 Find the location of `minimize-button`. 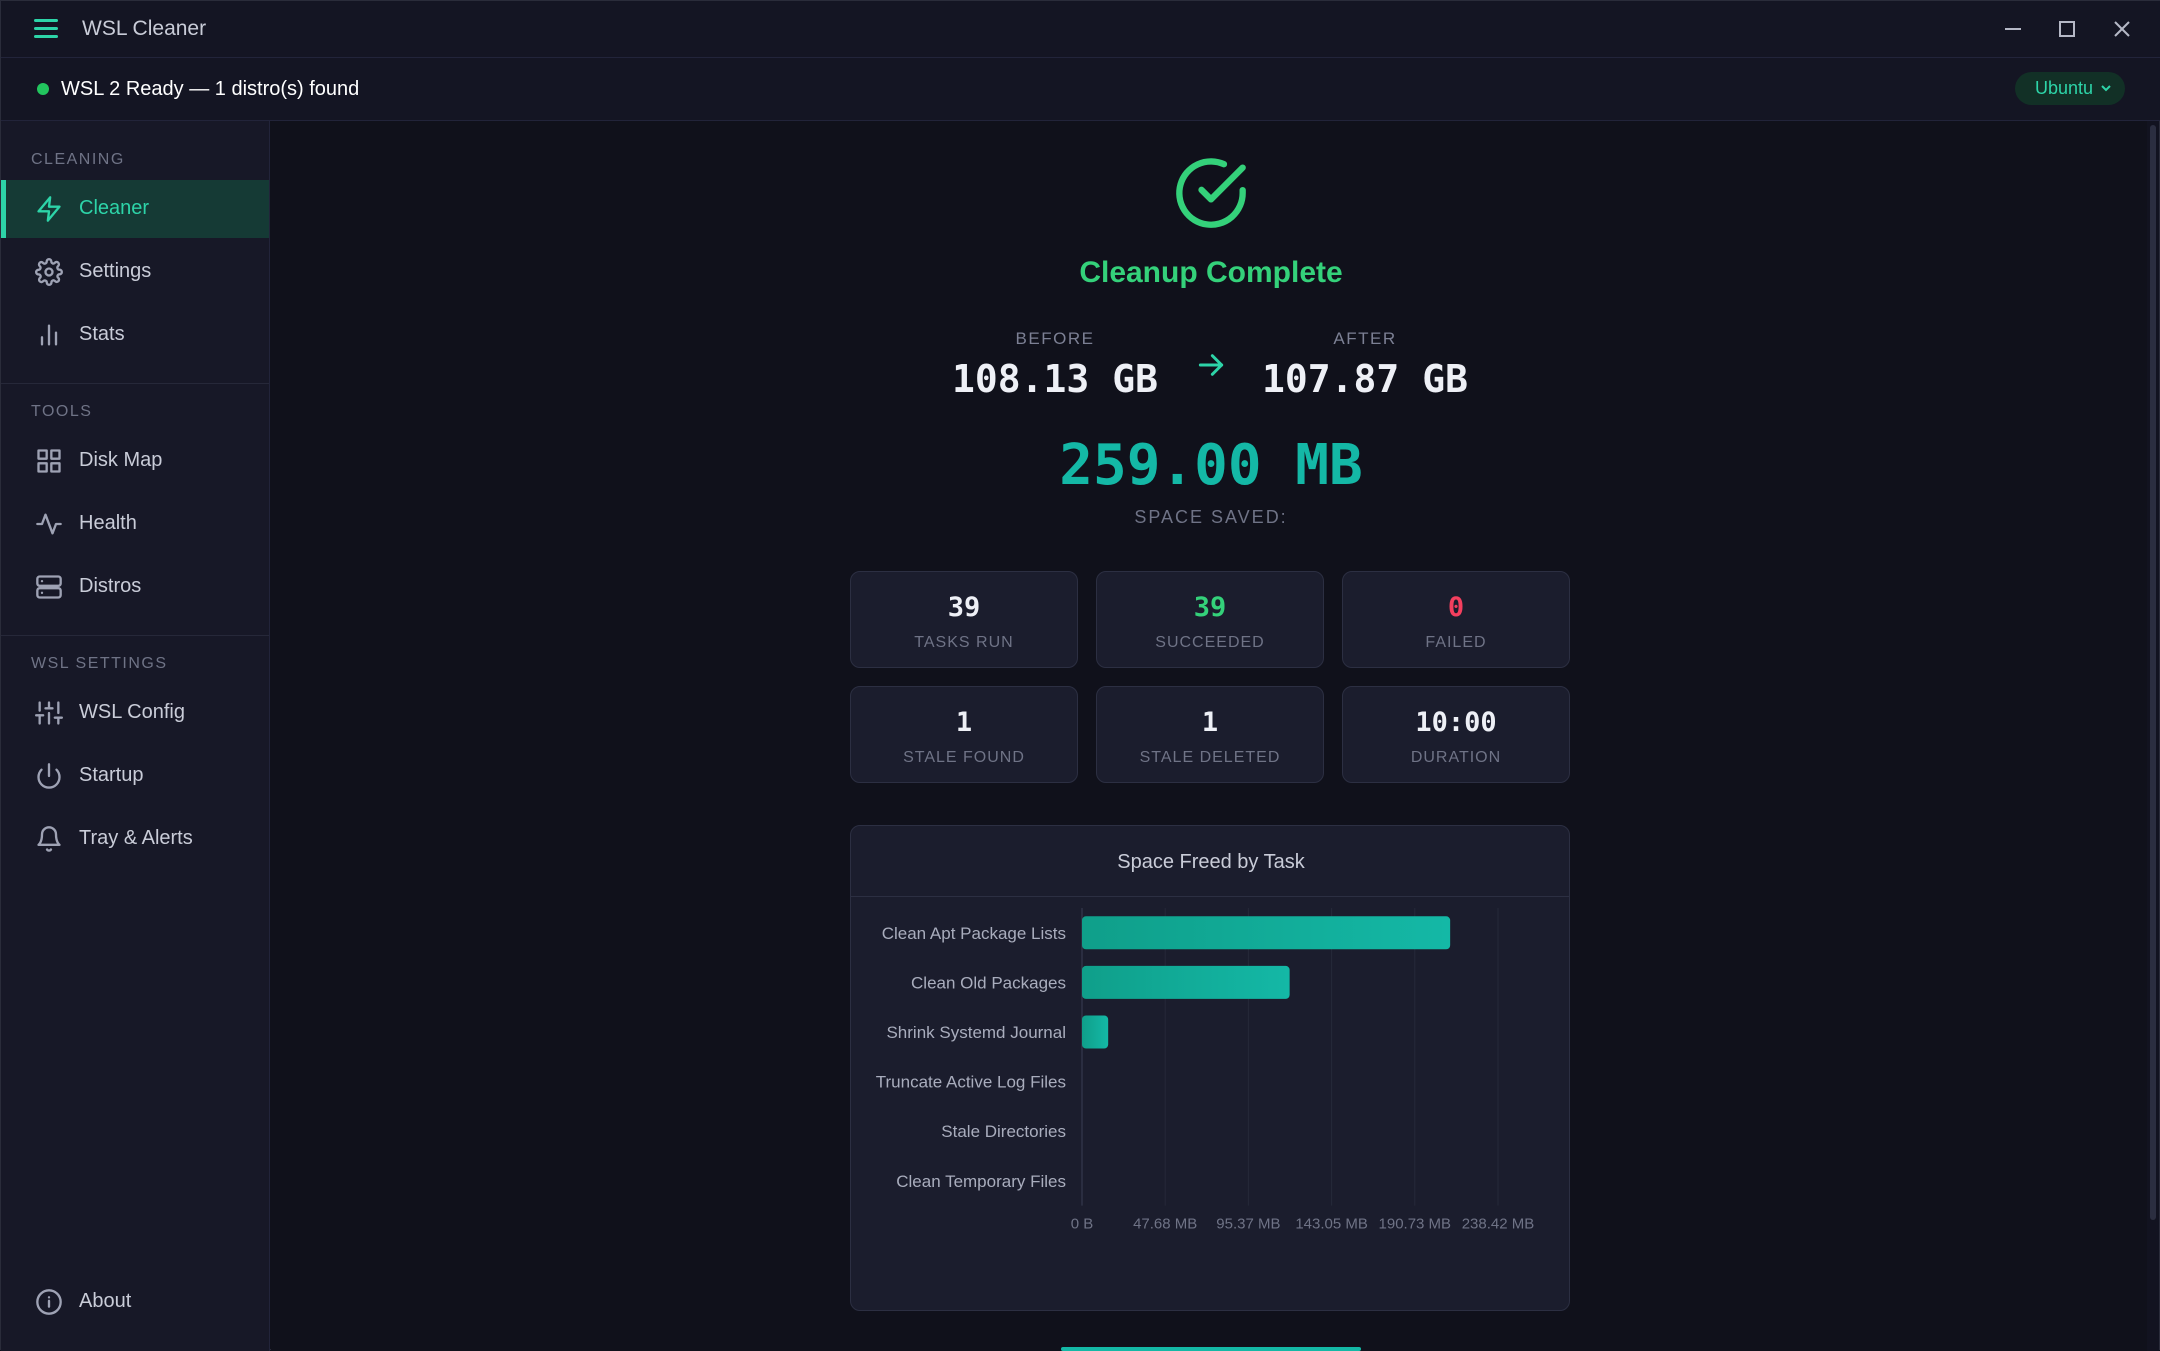

minimize-button is located at coordinates (2013, 29).